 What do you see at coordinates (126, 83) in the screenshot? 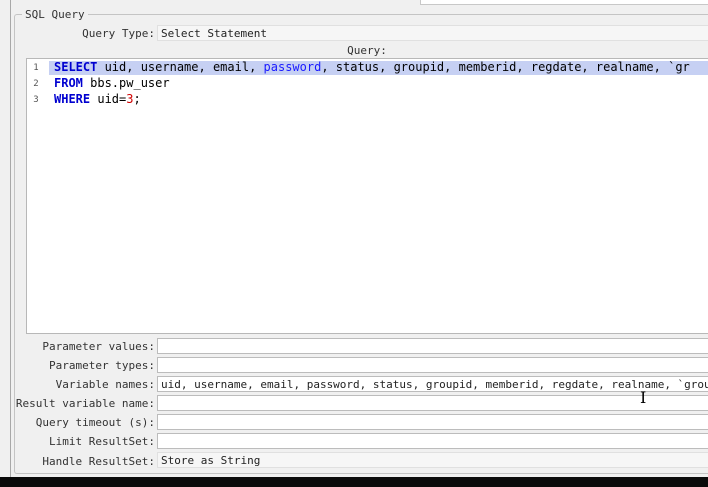
I see `code-text: bbs.pw_user` at bounding box center [126, 83].